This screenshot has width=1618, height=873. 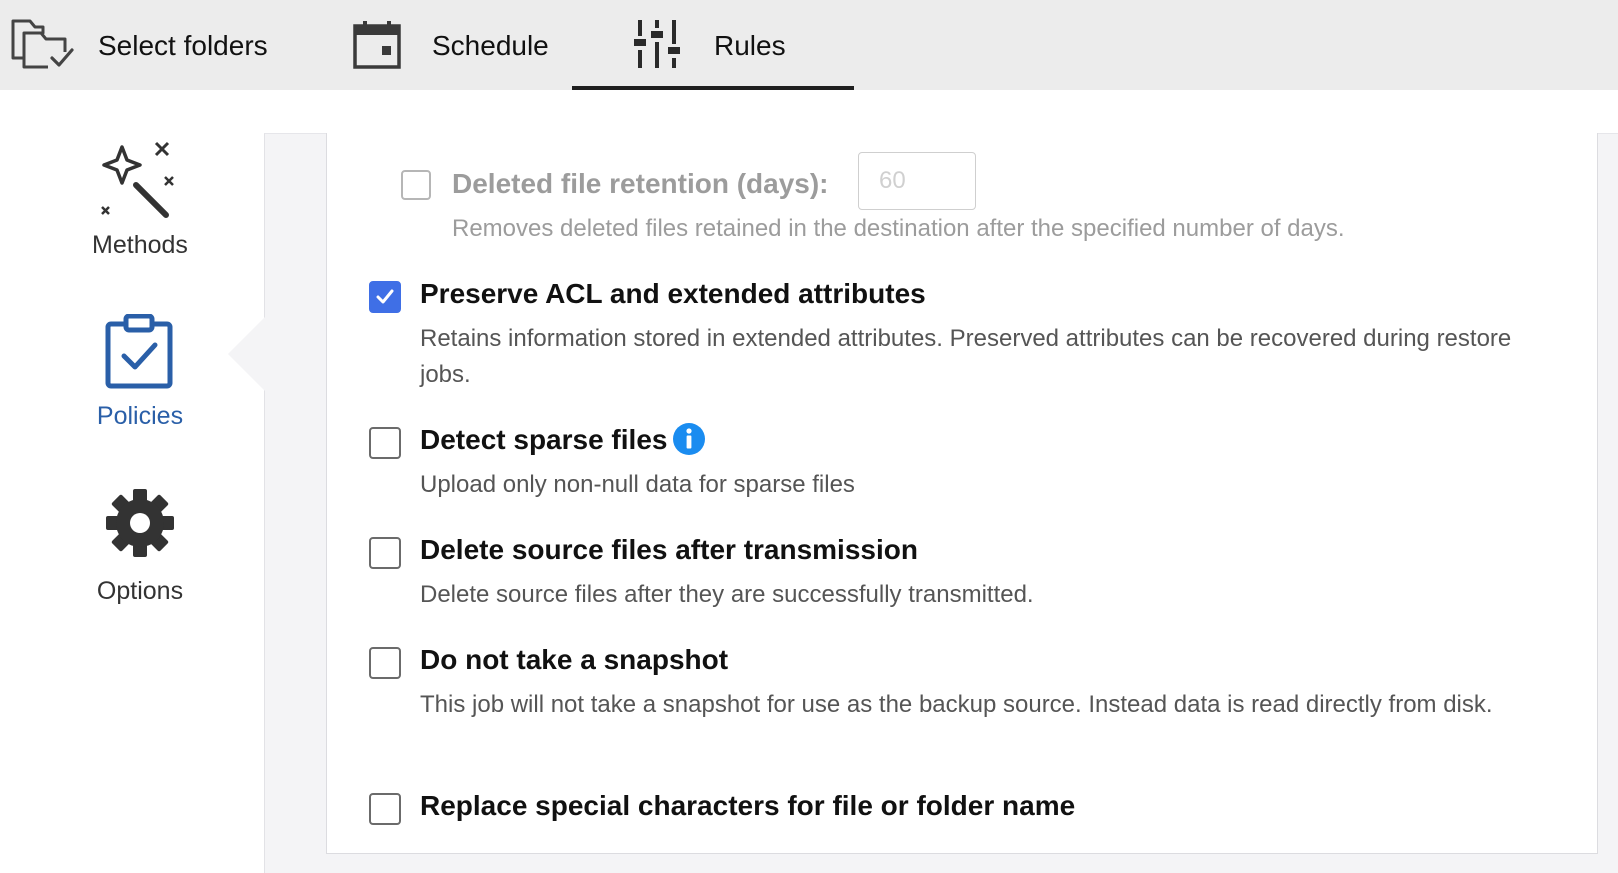 I want to click on tab-schedule: Schedule, so click(x=455, y=45).